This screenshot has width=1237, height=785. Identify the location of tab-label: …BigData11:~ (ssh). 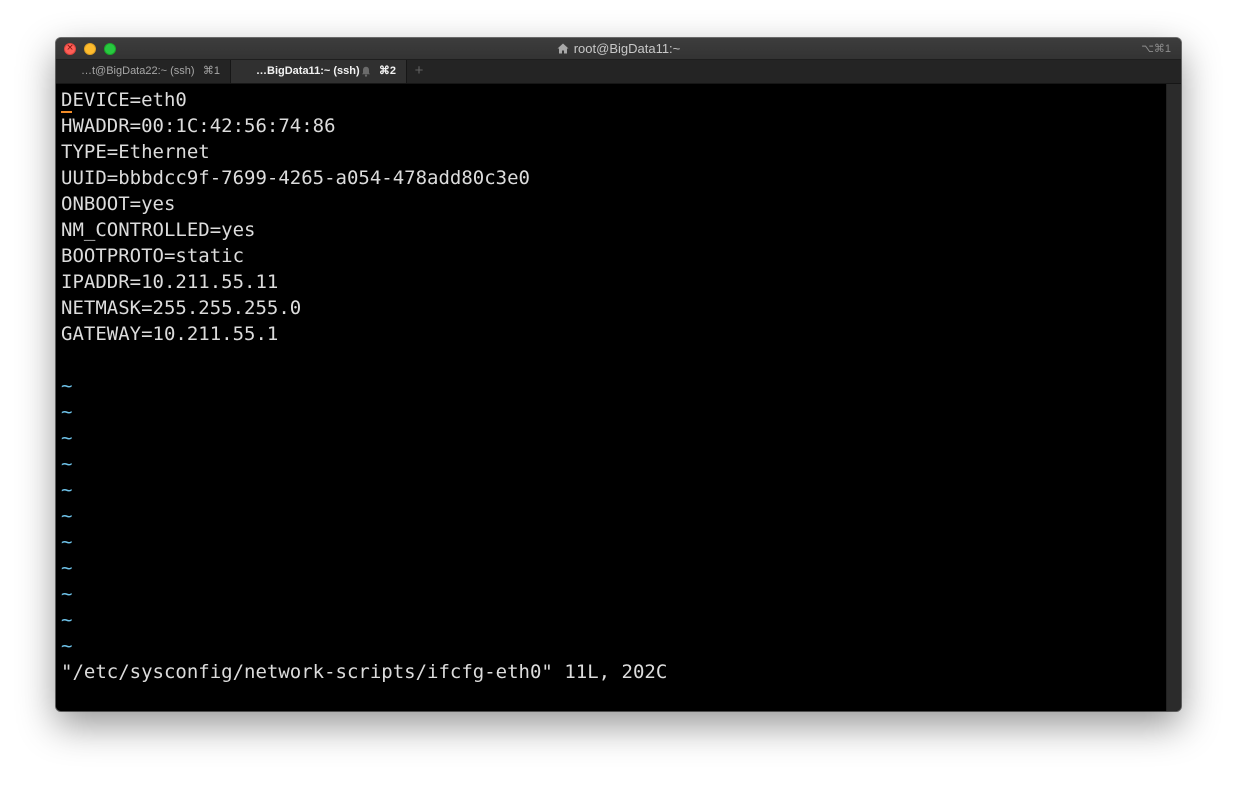
(308, 71).